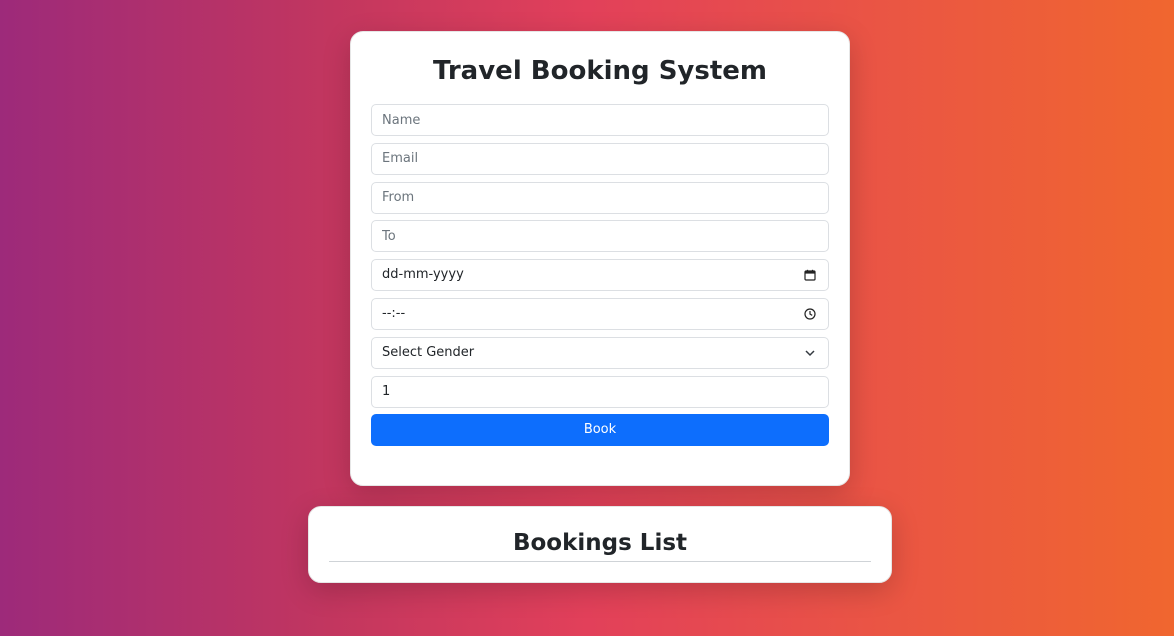 The width and height of the screenshot is (1174, 636). Describe the element at coordinates (810, 314) in the screenshot. I see `clock-icon` at that location.